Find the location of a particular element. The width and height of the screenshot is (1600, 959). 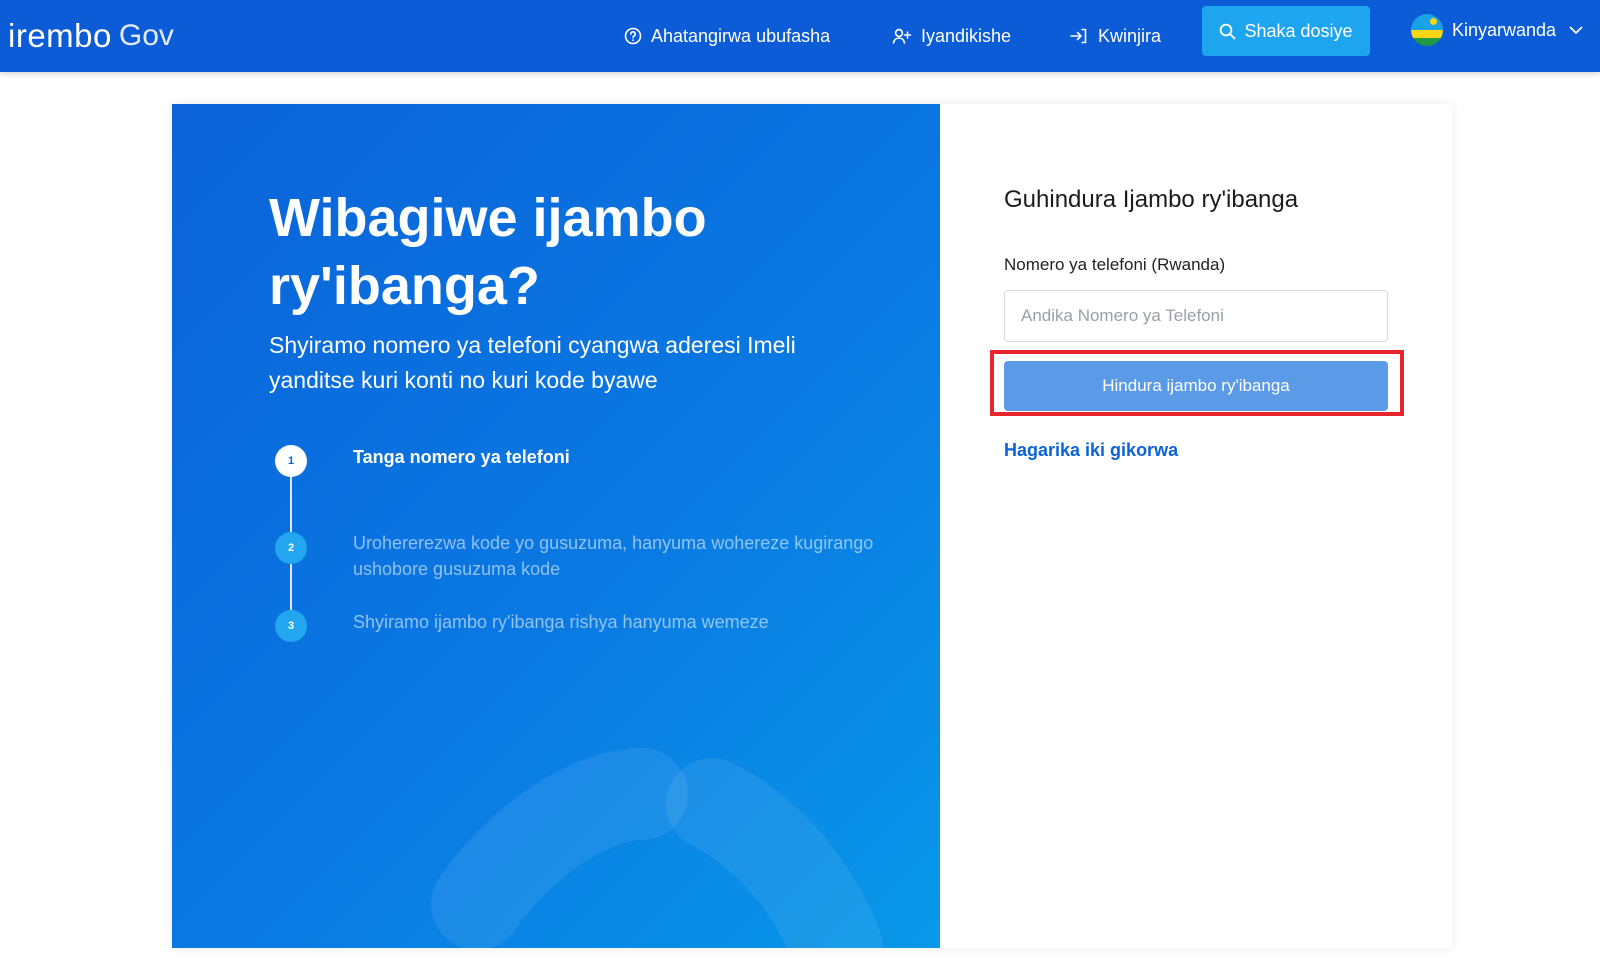

step-1-text: Tanga nomero ya telefoni is located at coordinates (461, 457).